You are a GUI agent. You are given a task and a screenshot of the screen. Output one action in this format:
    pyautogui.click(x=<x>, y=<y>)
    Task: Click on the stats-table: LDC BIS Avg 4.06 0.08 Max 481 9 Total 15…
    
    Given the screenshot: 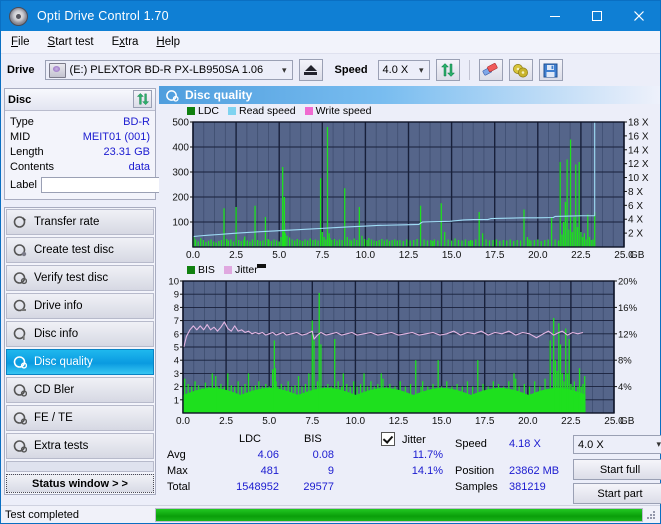 What is the action you would take?
    pyautogui.click(x=304, y=467)
    